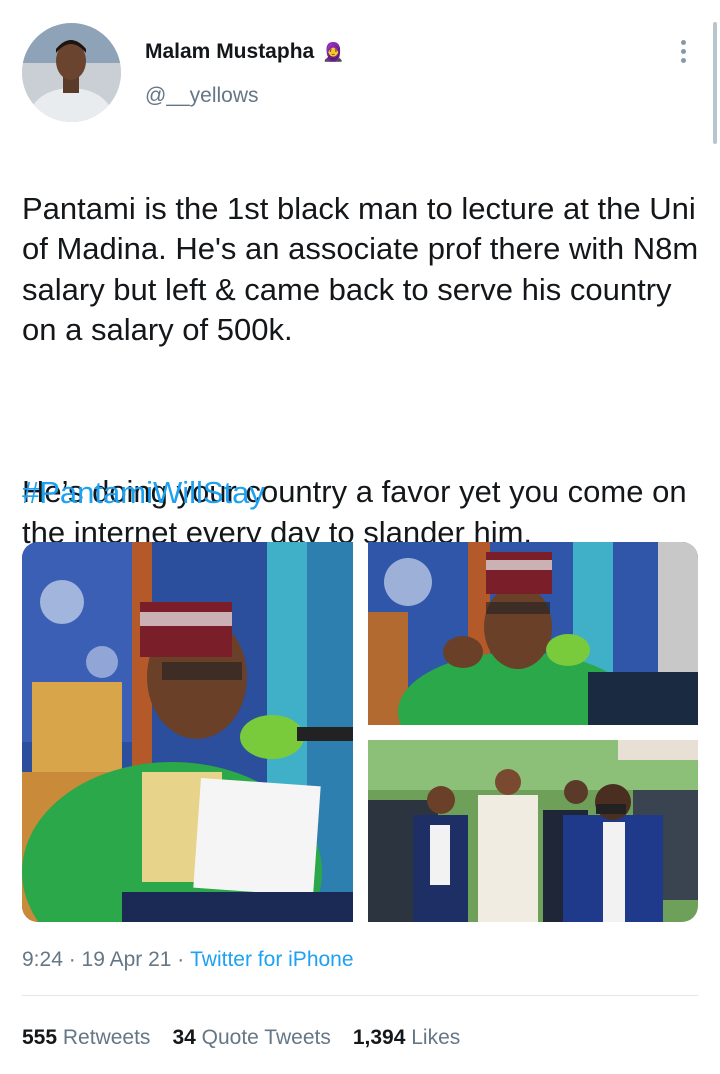 Image resolution: width=720 pixels, height=1074 pixels. I want to click on author-name: Malam Mustapha 🧕, so click(245, 52).